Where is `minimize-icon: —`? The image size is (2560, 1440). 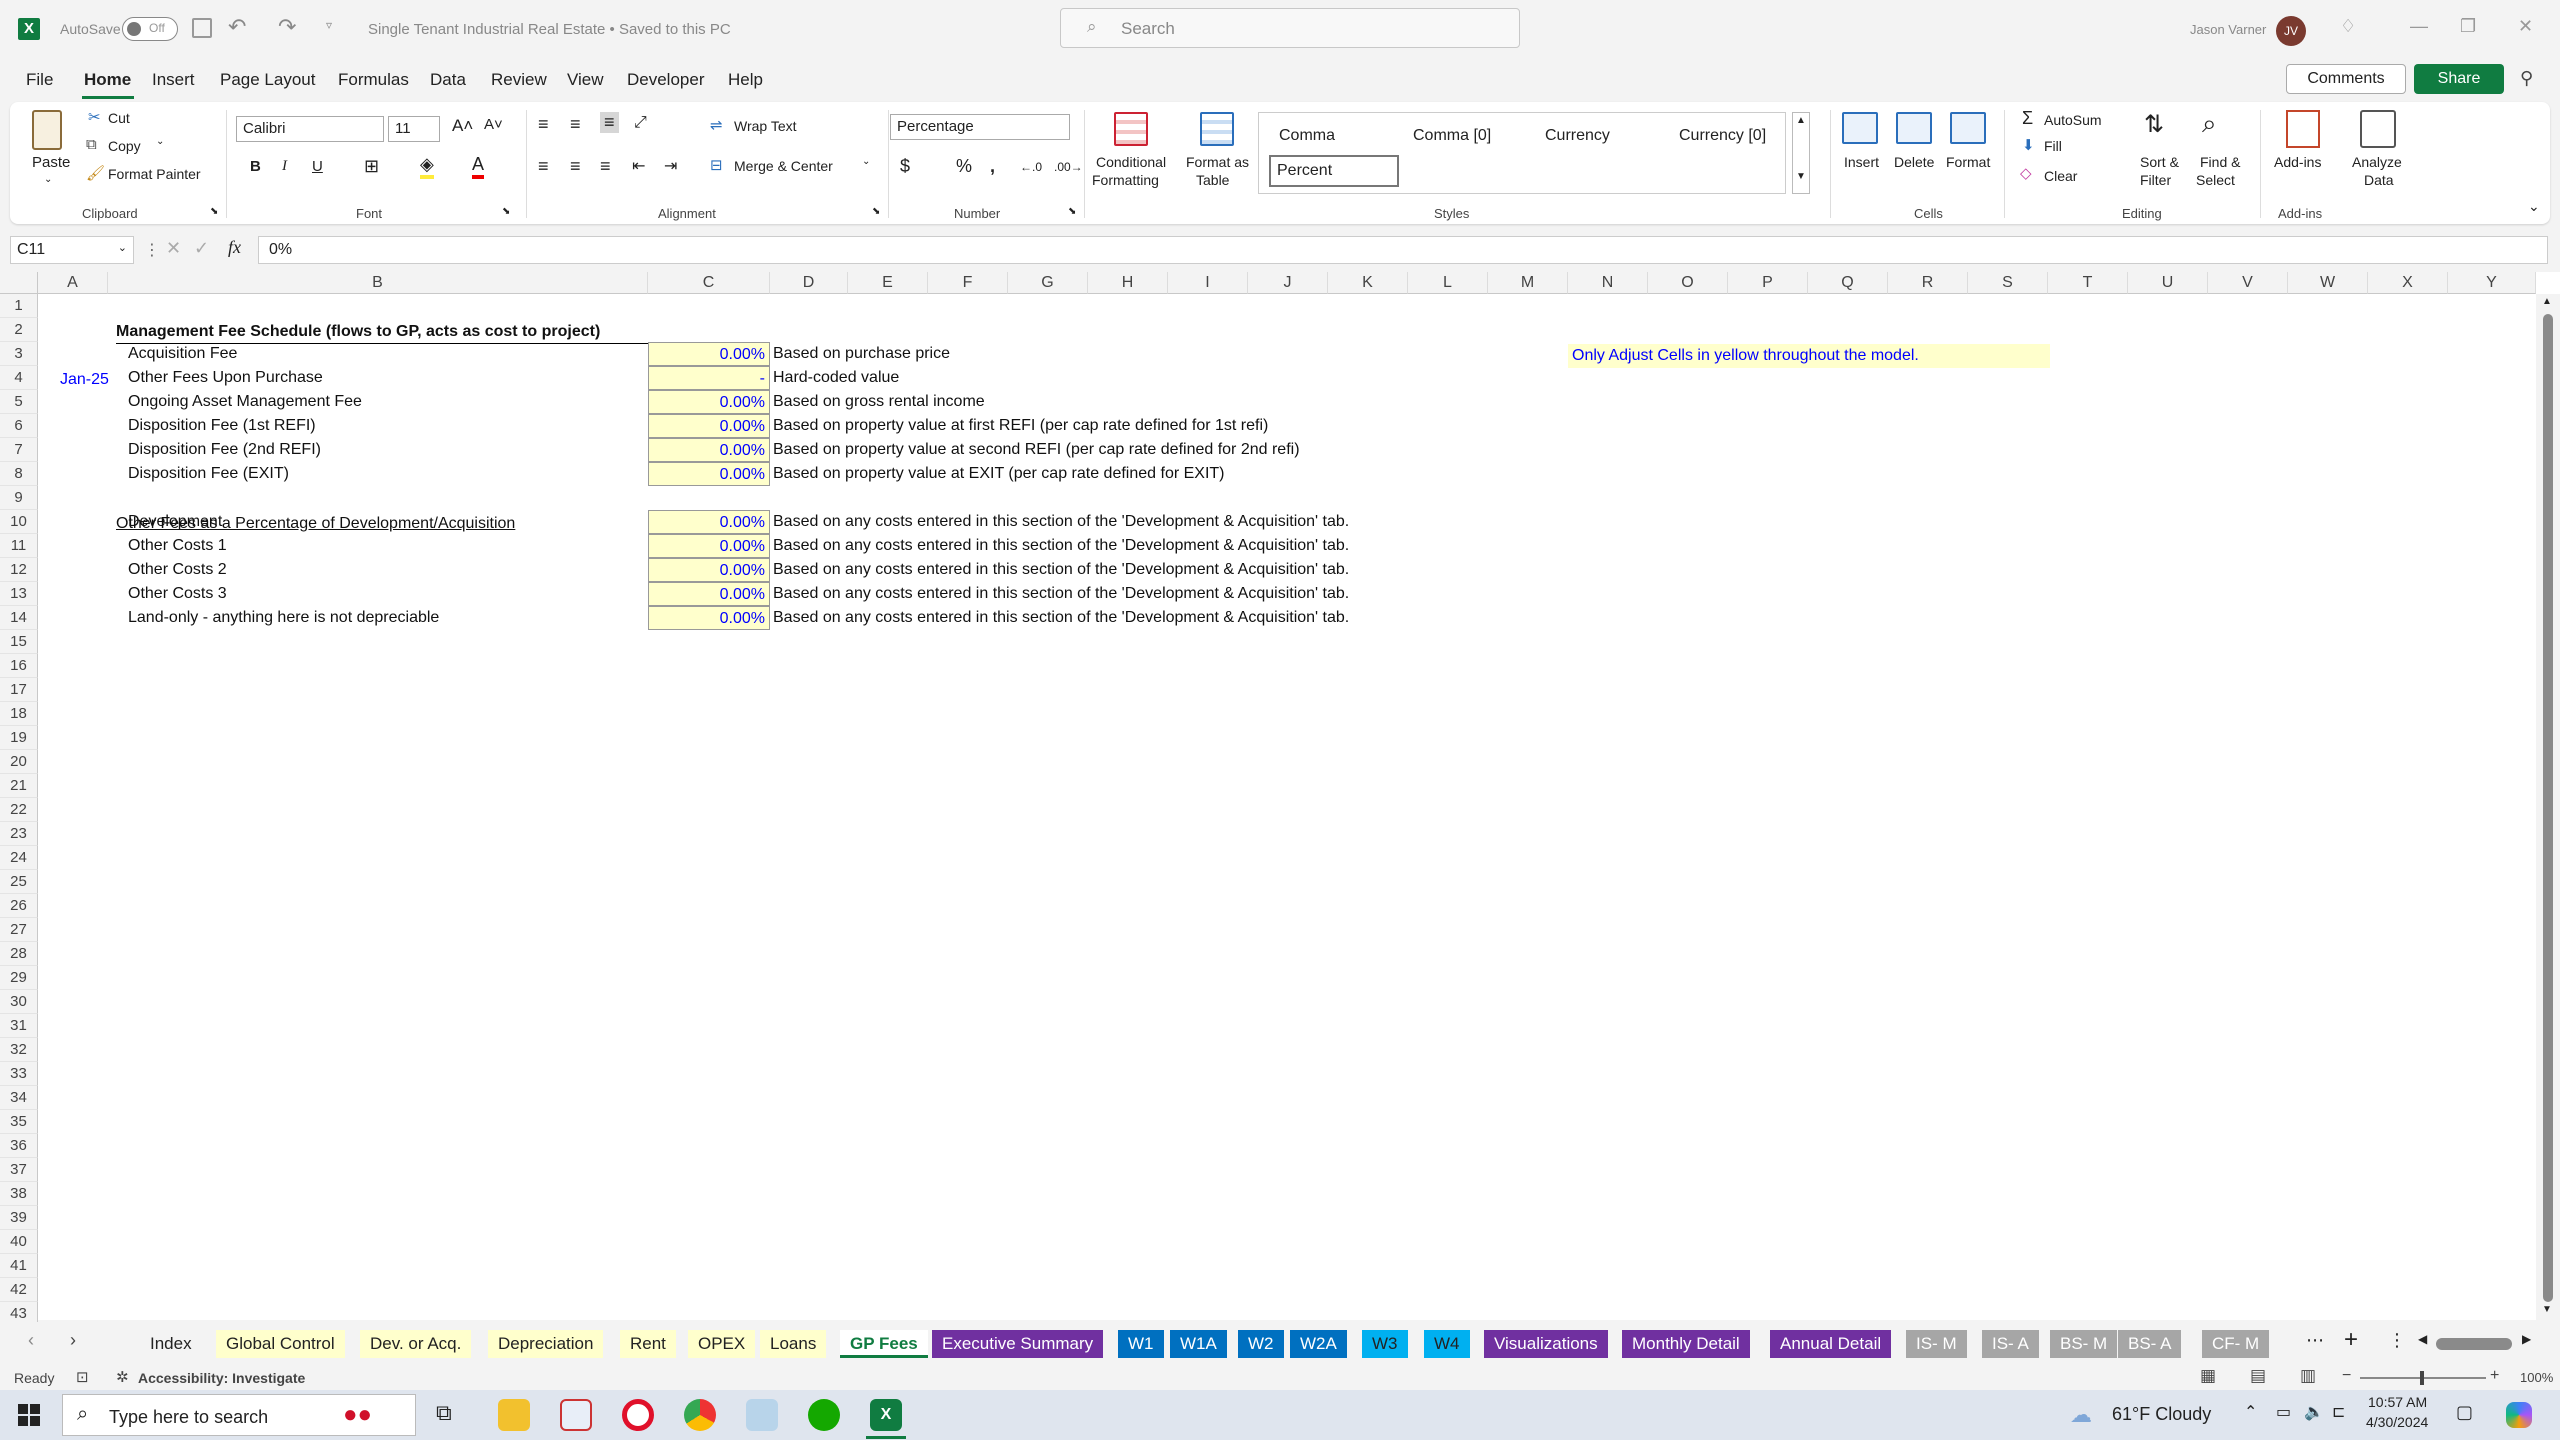
minimize-icon: — is located at coordinates (2419, 26).